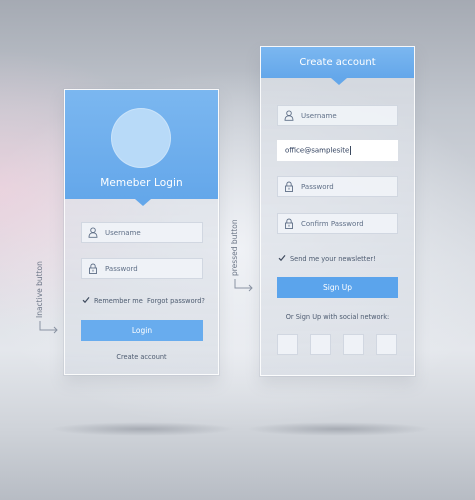 The image size is (475, 500). Describe the element at coordinates (48, 327) in the screenshot. I see `inactive-button-bracket` at that location.